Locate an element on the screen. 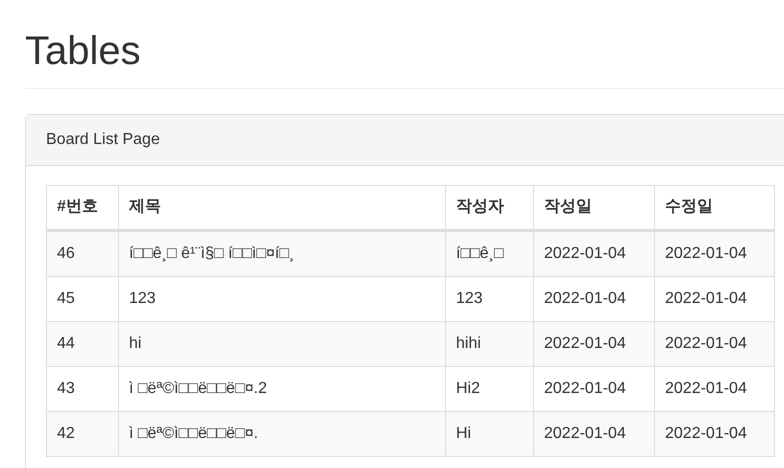 The width and height of the screenshot is (784, 468). table-cell: í□□ê¸□ is located at coordinates (490, 253).